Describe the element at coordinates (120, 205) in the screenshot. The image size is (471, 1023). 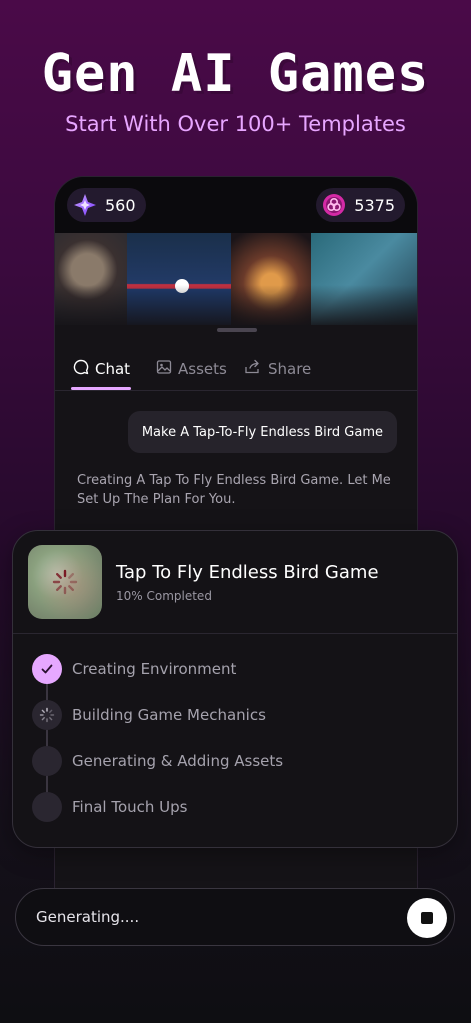
I see `gem-count: 560` at that location.